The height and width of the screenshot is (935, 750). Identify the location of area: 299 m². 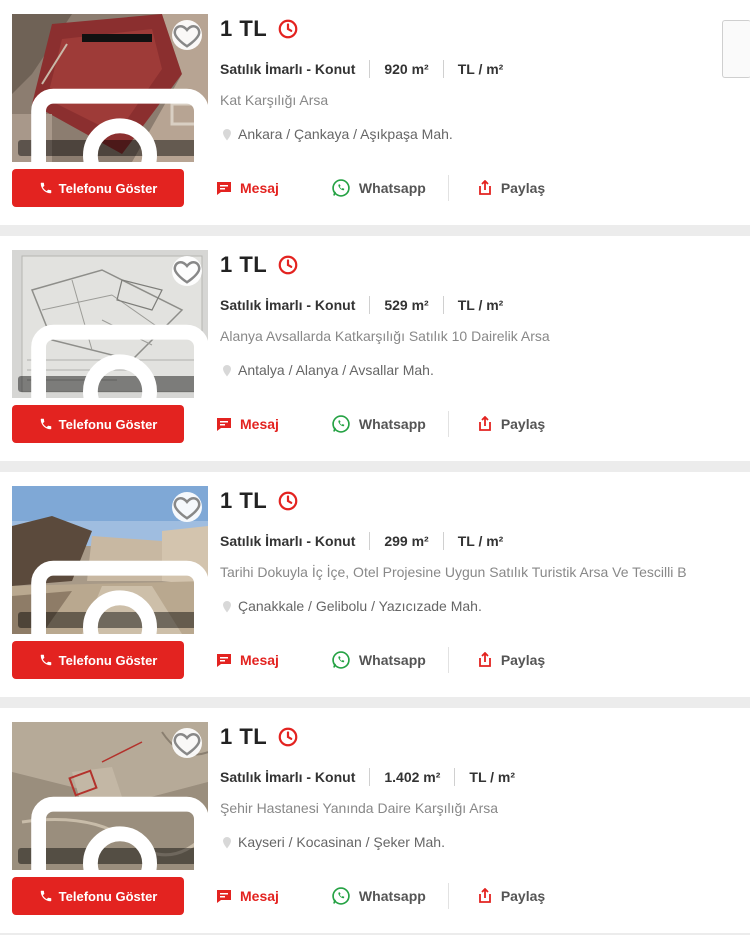
(406, 541).